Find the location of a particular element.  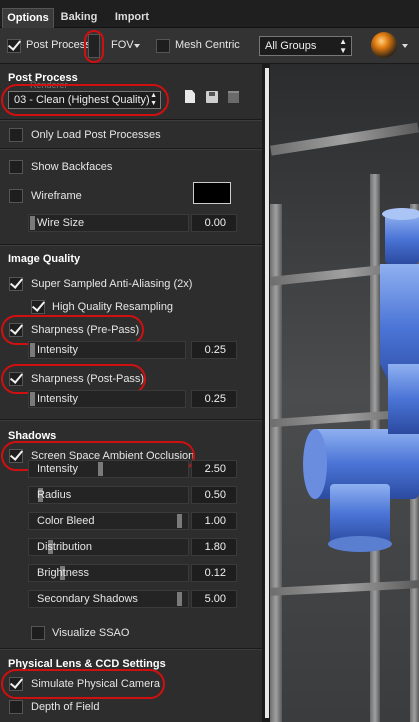

physical-lens-section-title: Physical Lens & CCD Settings is located at coordinates (87, 664).